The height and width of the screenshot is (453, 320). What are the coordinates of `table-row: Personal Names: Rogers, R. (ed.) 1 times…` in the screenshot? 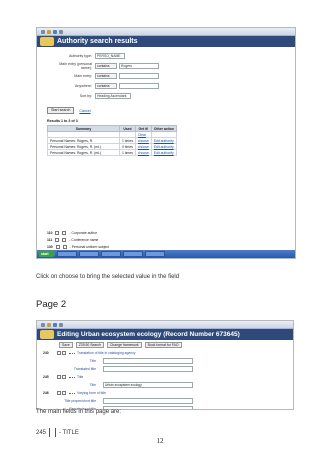 It's located at (112, 152).